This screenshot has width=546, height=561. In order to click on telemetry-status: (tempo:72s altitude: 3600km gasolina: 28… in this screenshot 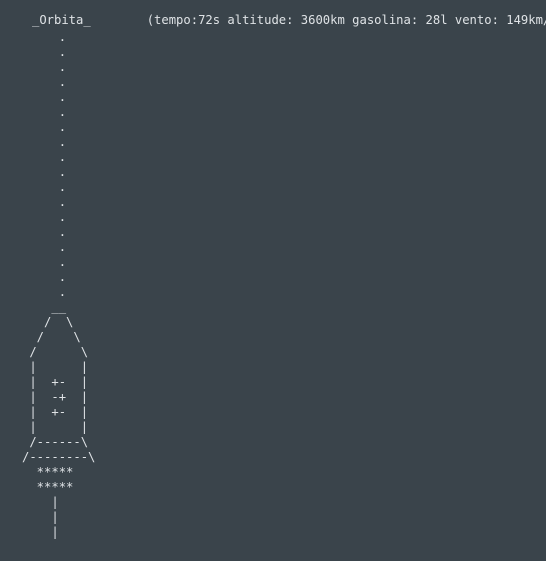, I will do `click(346, 20)`.